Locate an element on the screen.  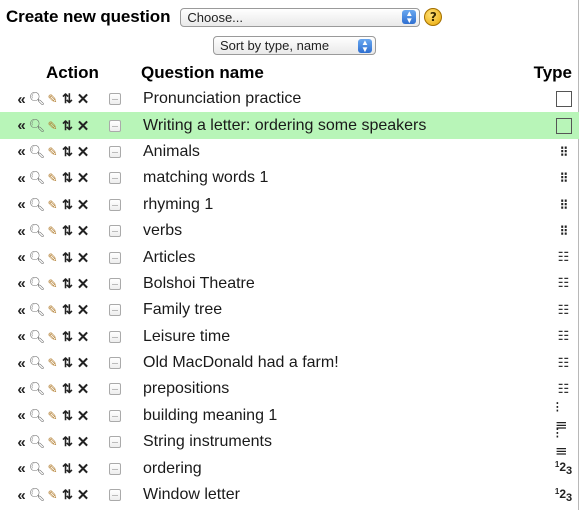
column-header-name: Question name is located at coordinates (202, 73).